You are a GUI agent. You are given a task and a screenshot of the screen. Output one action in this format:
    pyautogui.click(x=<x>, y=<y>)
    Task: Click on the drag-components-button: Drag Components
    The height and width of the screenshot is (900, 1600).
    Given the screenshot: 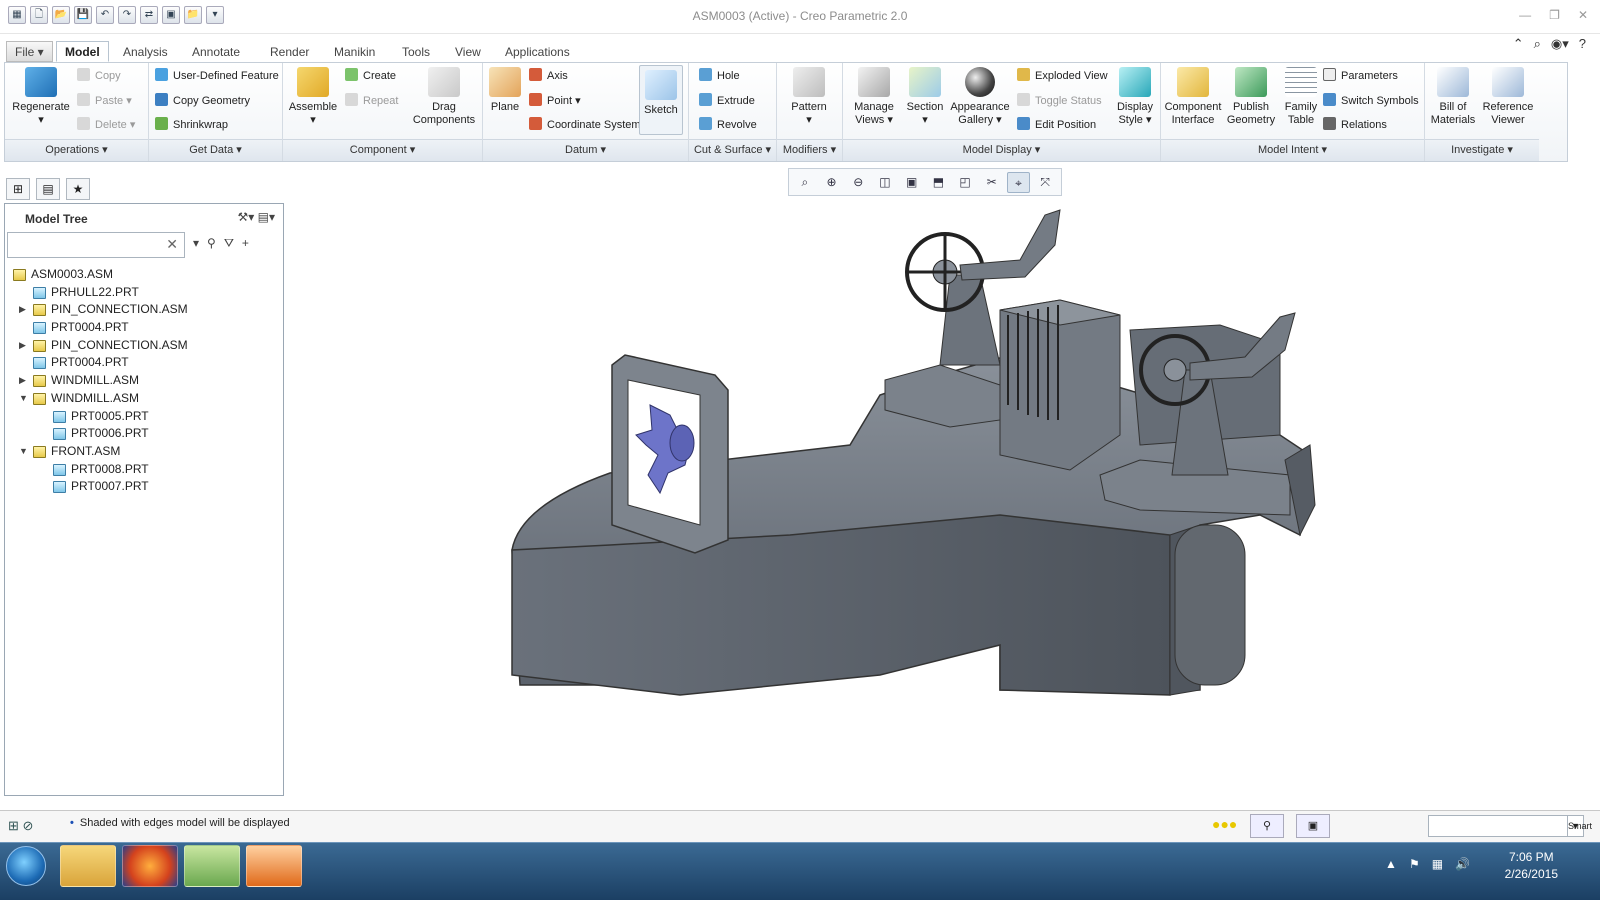 What is the action you would take?
    pyautogui.click(x=444, y=95)
    